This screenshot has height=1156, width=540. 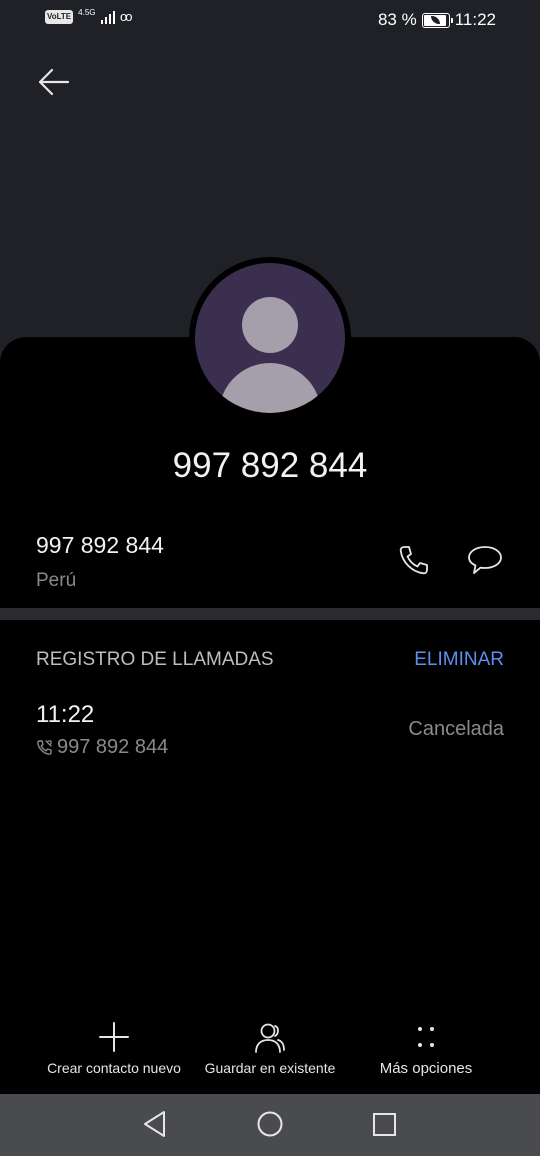 What do you see at coordinates (59, 16) in the screenshot?
I see `volte-badge: VoLTE` at bounding box center [59, 16].